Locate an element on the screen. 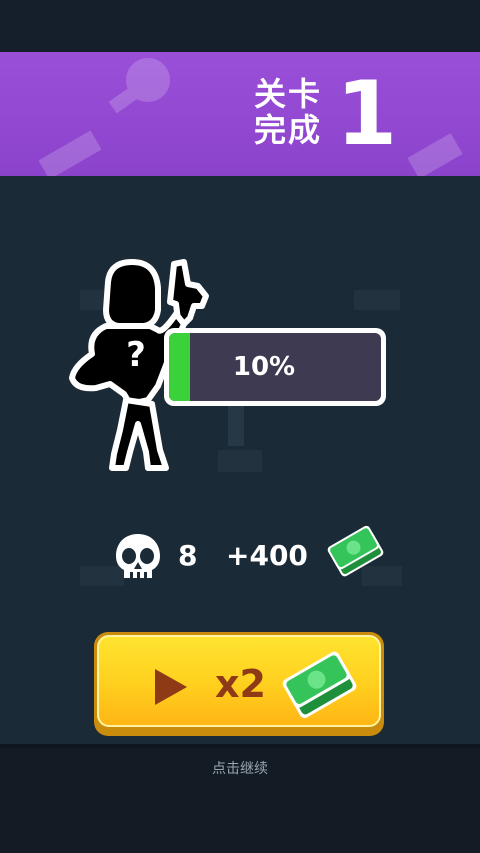 Image resolution: width=480 pixels, height=853 pixels. unlock-progress-text: 10% is located at coordinates (264, 367).